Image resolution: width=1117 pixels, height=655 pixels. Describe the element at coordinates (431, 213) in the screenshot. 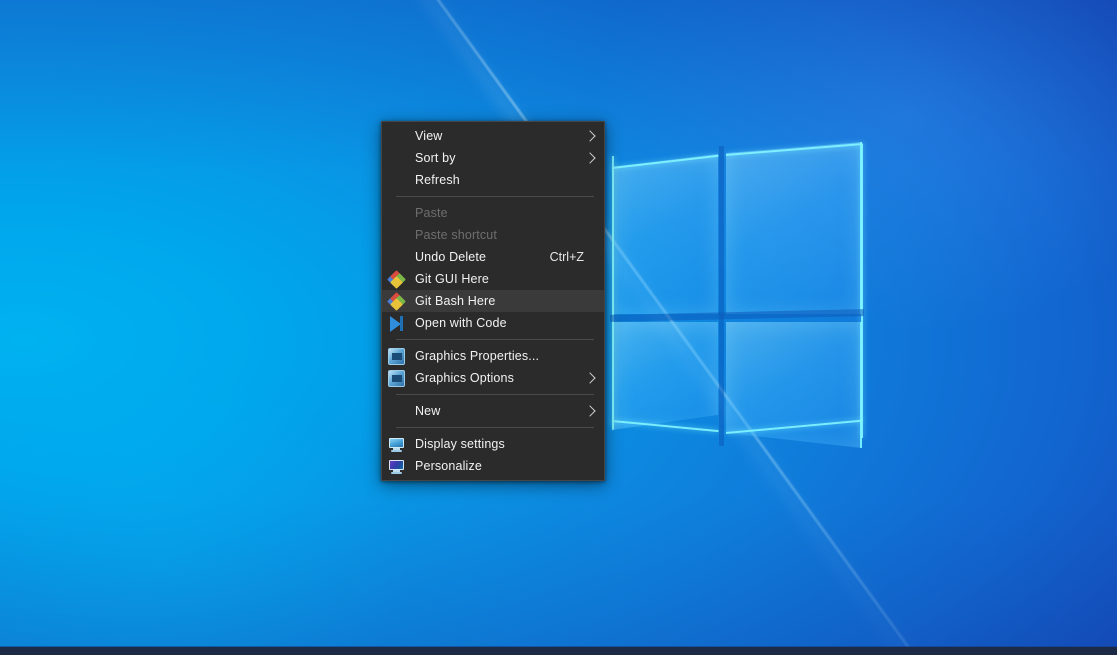

I see `menu-item-label: Paste` at that location.